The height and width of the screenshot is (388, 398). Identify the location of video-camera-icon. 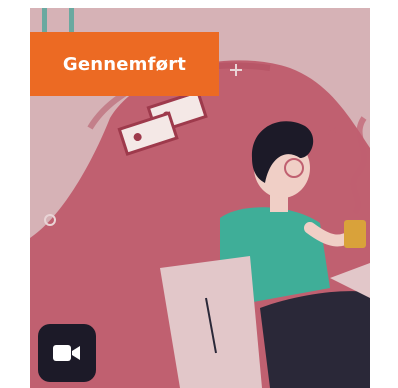
(66, 353).